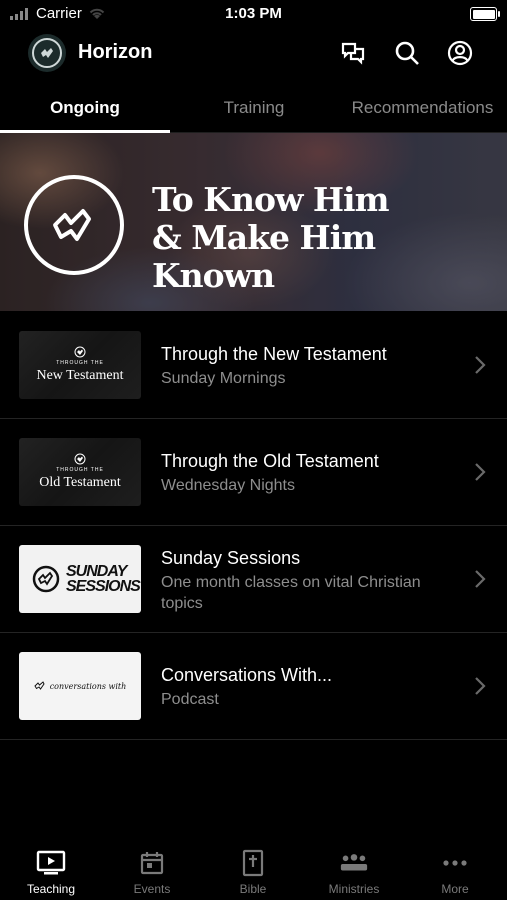 This screenshot has width=507, height=900. What do you see at coordinates (485, 14) in the screenshot?
I see `battery-icon` at bounding box center [485, 14].